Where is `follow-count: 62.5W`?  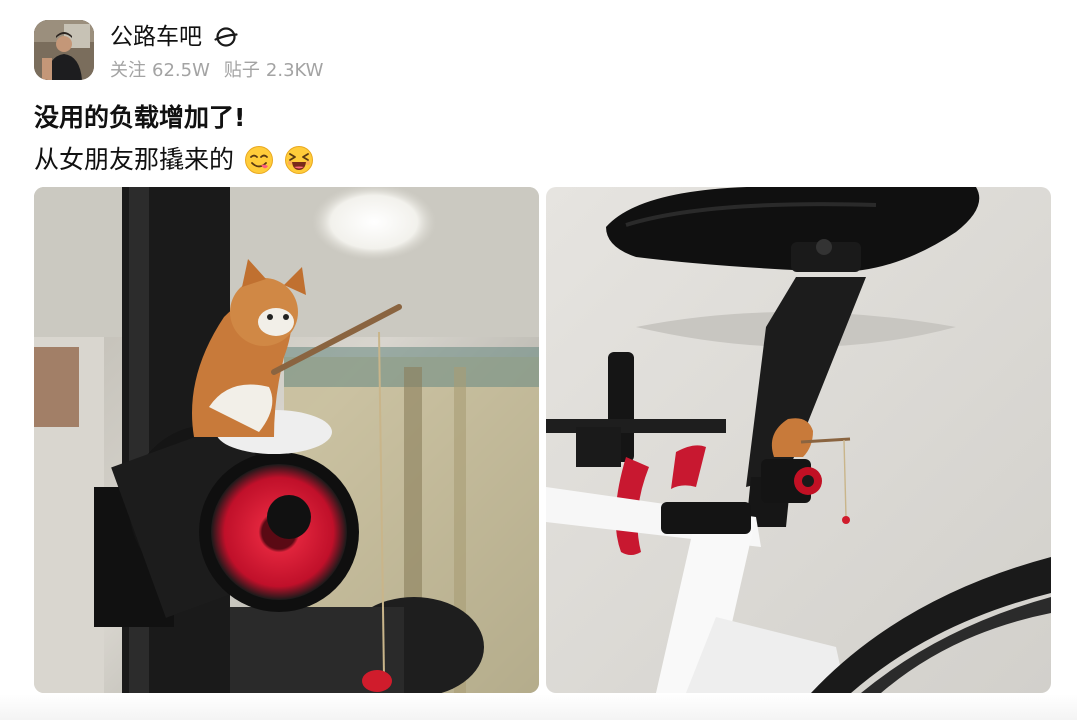
follow-count: 62.5W is located at coordinates (181, 70).